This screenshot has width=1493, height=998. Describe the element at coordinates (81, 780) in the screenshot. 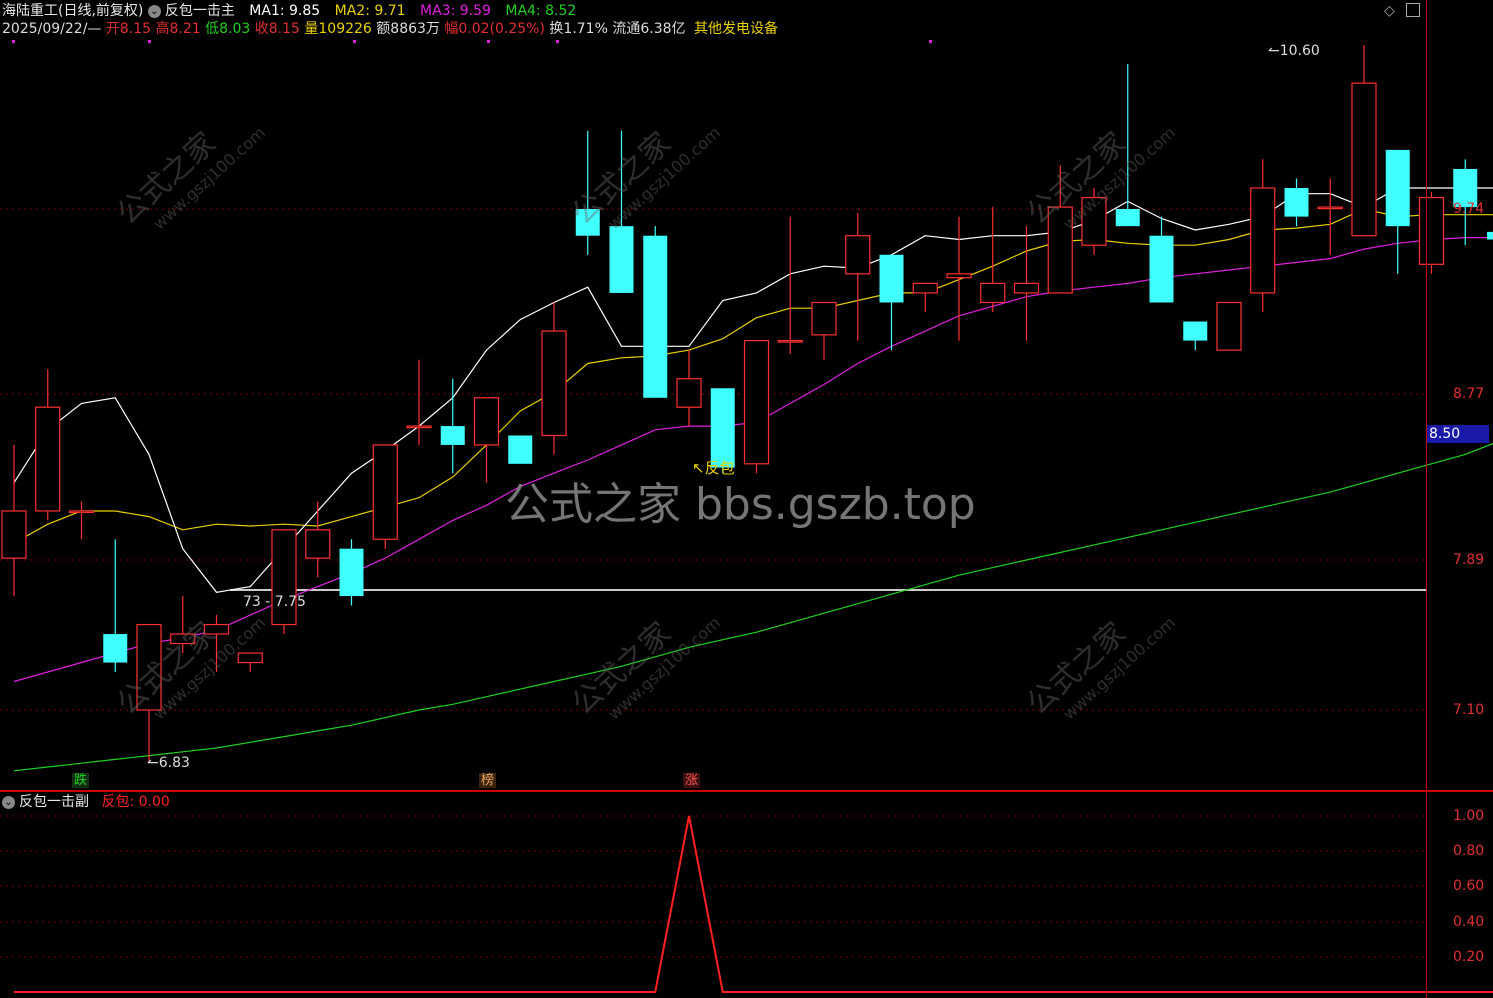

I see `badge-die: 跌` at that location.